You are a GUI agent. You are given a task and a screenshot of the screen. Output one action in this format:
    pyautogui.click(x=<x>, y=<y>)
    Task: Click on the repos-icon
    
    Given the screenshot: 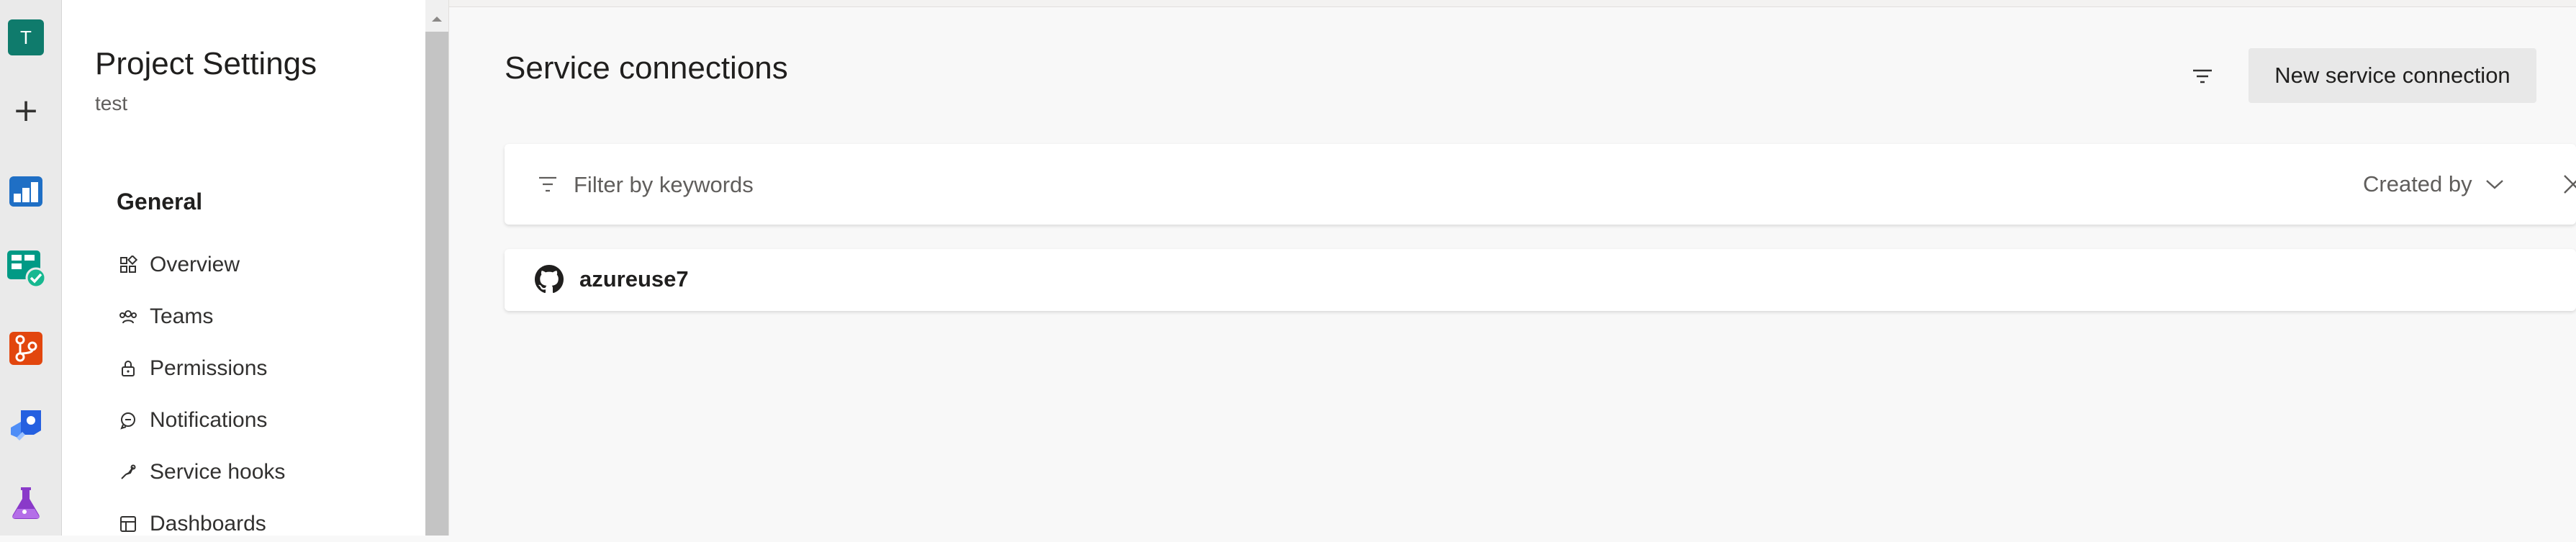 What is the action you would take?
    pyautogui.click(x=25, y=348)
    